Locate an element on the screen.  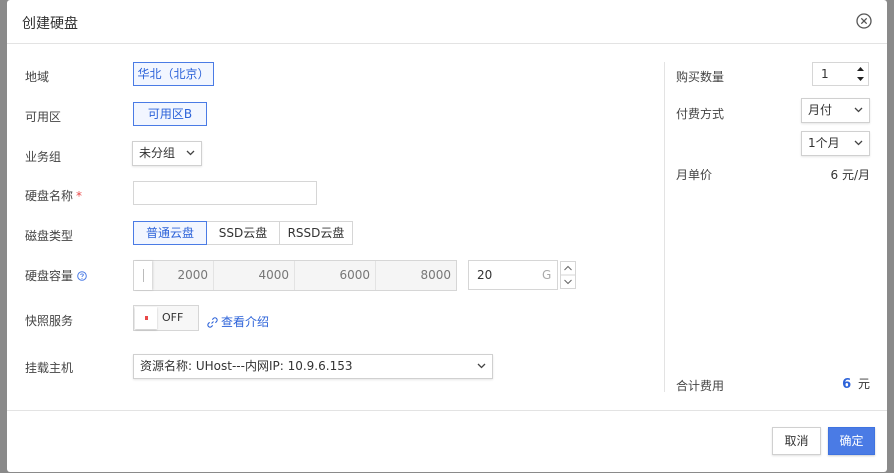
slider-handle is located at coordinates (143, 275).